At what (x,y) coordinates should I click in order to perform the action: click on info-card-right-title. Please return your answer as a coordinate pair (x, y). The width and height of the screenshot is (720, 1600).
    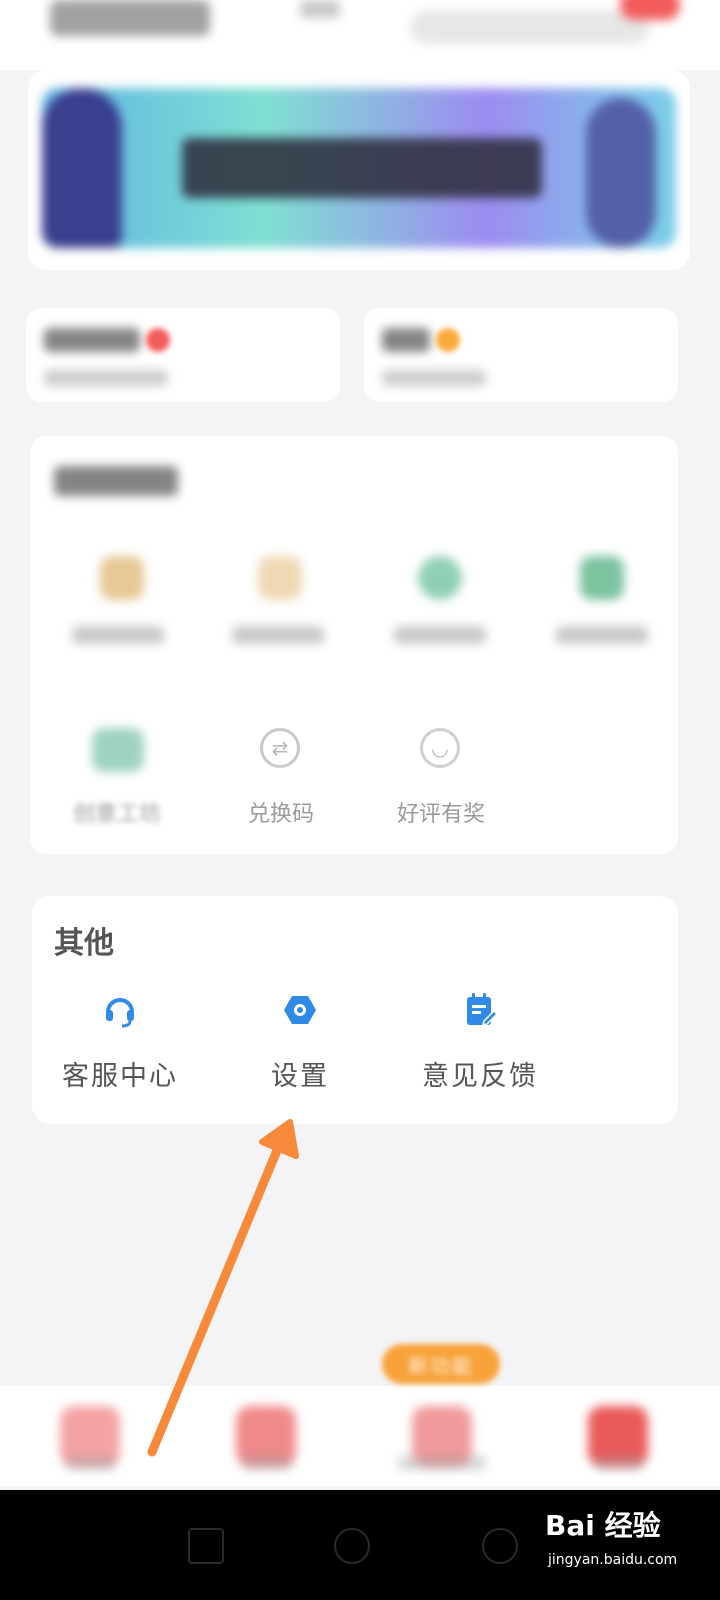
    Looking at the image, I should click on (406, 340).